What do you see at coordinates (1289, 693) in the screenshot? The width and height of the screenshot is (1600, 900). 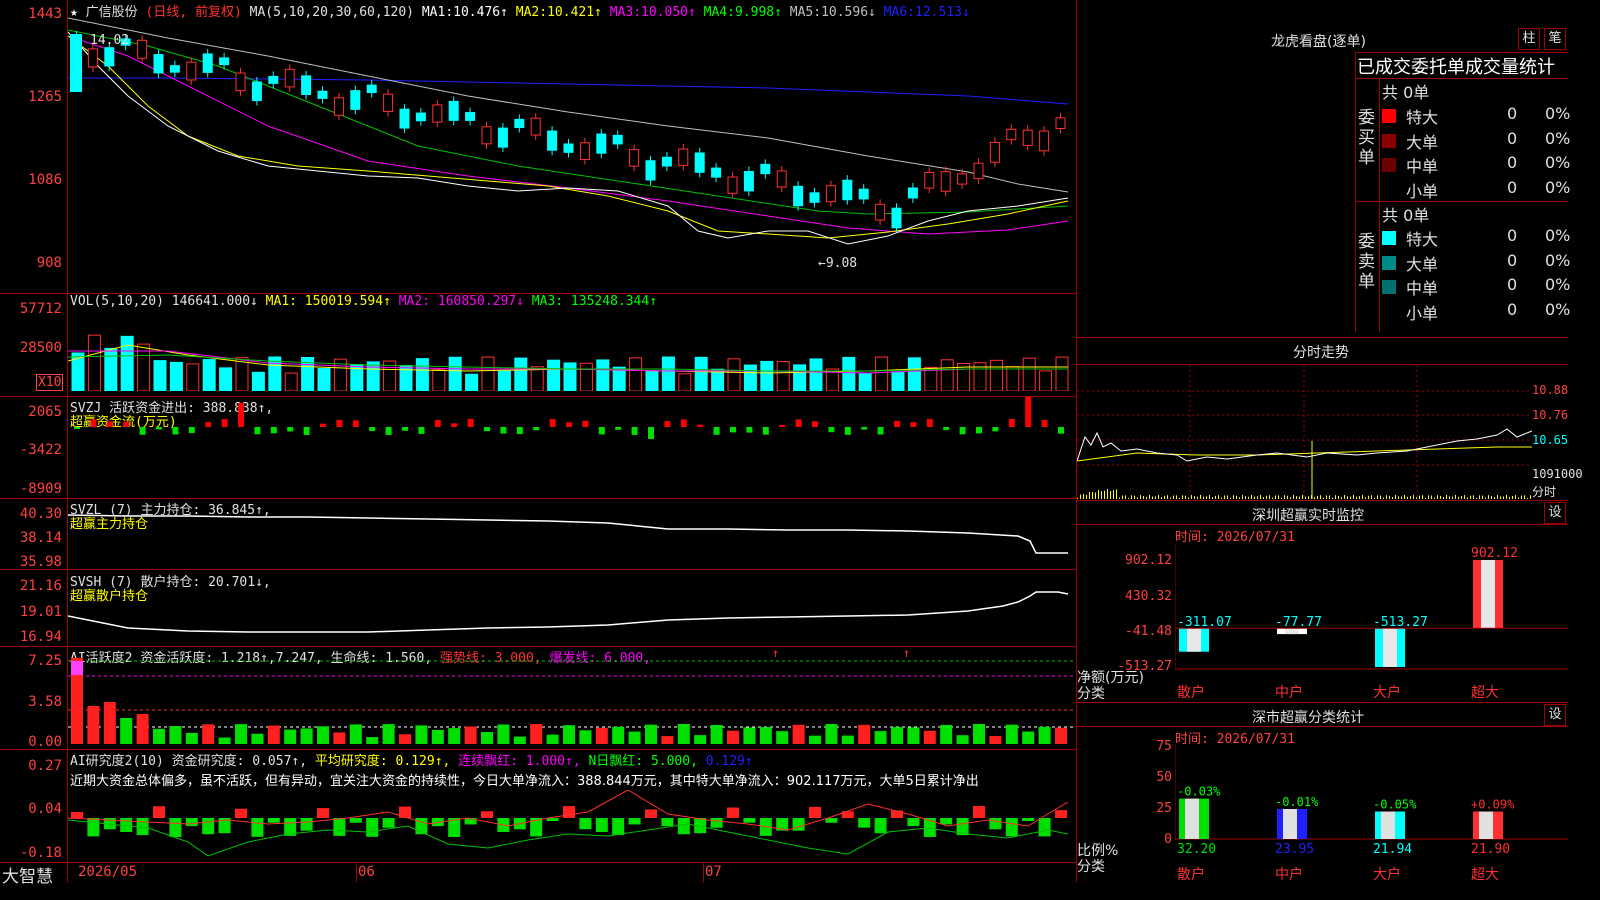 I see `monitor-category-label: 中户` at bounding box center [1289, 693].